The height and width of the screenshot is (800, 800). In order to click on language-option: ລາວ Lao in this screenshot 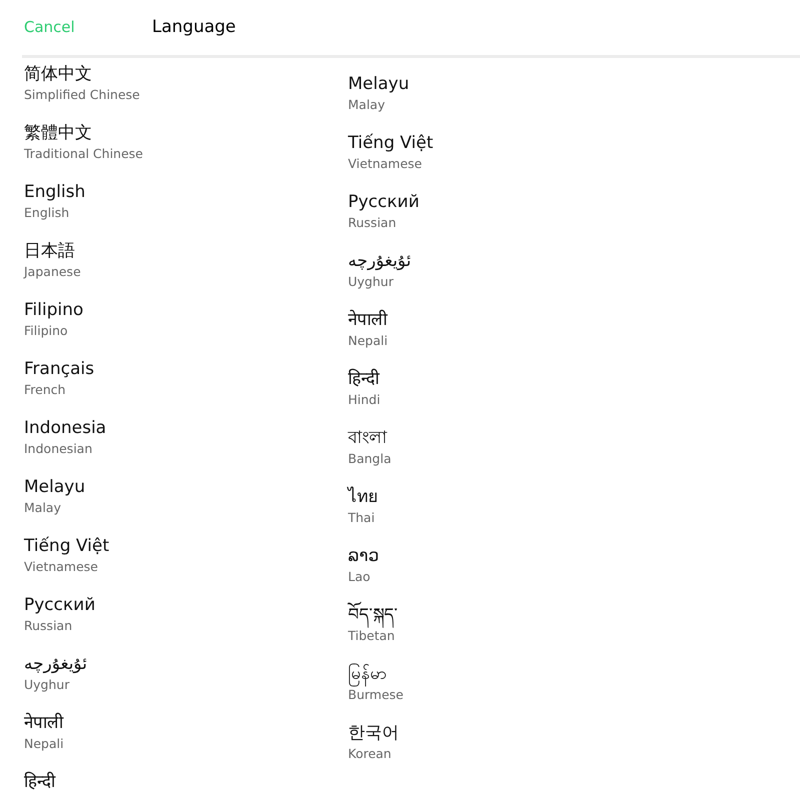, I will do `click(574, 573)`.